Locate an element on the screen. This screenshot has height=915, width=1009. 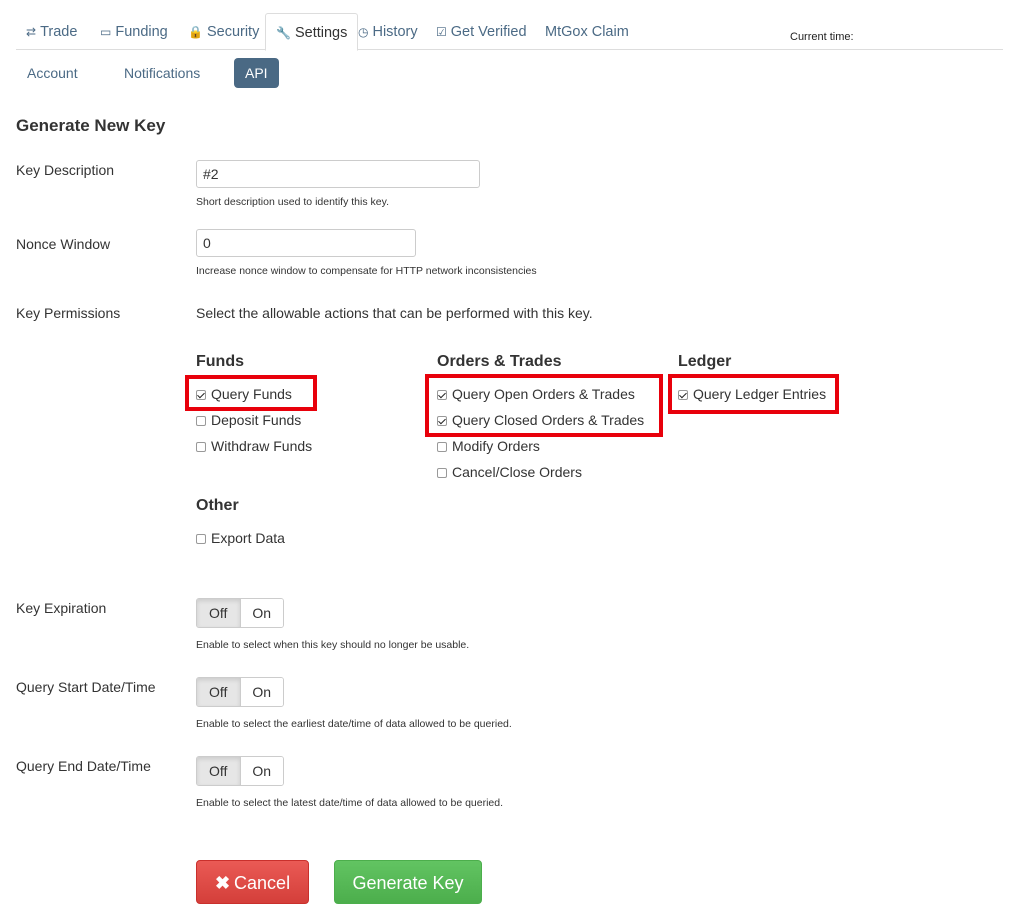
check-square-icon: ☑ is located at coordinates (441, 32).